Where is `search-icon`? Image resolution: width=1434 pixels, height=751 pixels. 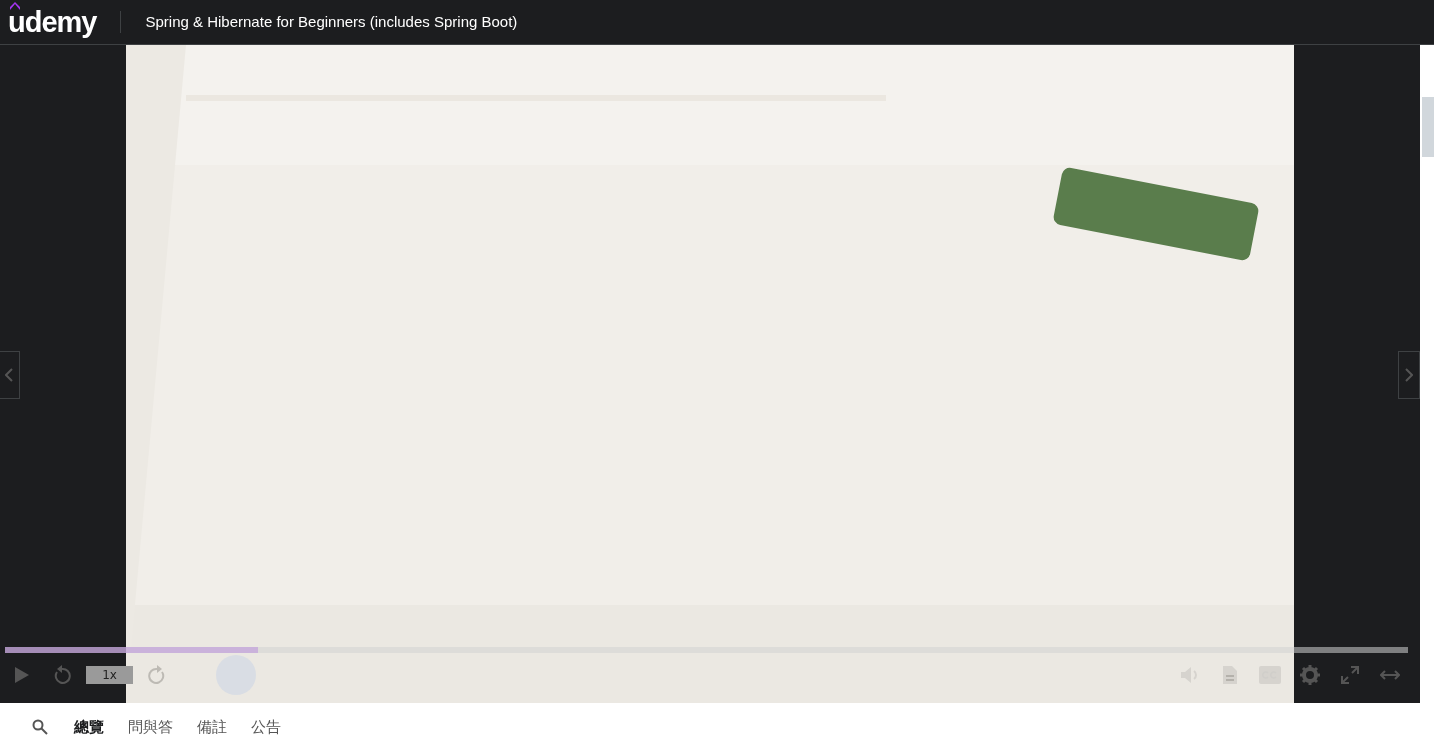 search-icon is located at coordinates (40, 727).